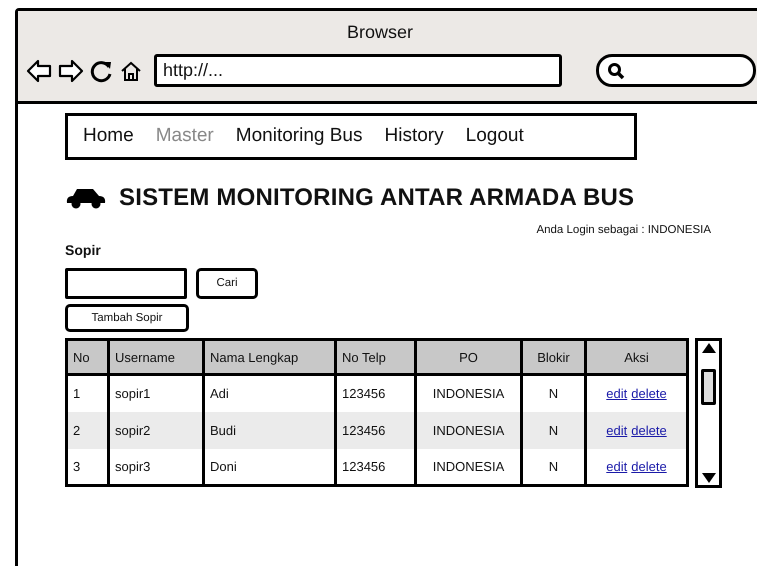  I want to click on search-button: Cari, so click(227, 284).